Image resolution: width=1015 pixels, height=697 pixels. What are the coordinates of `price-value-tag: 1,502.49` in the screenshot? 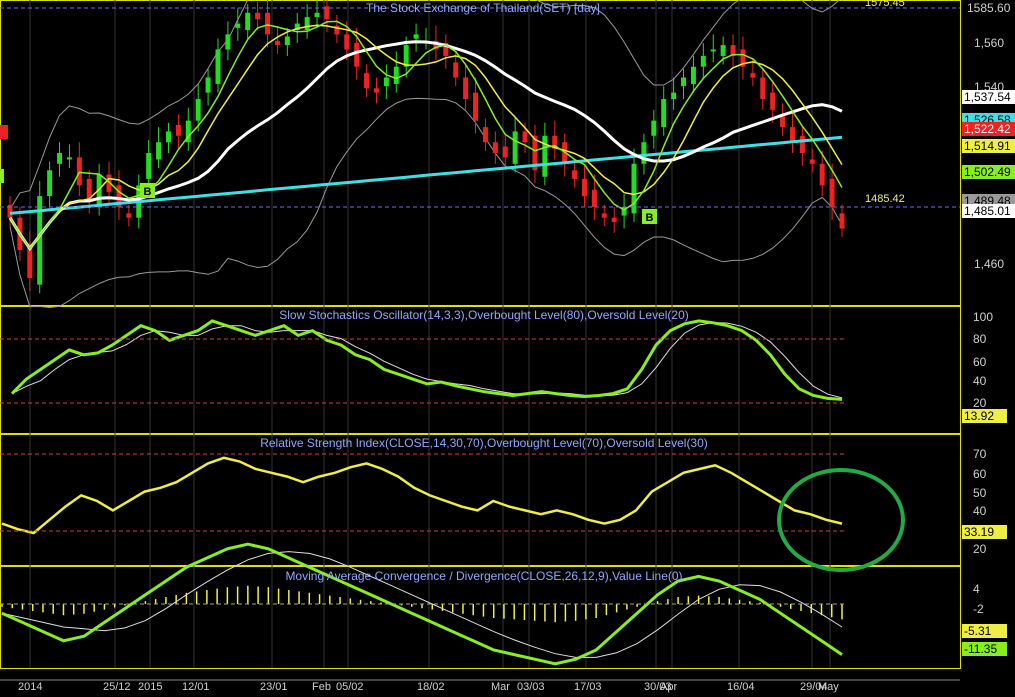 It's located at (988, 172).